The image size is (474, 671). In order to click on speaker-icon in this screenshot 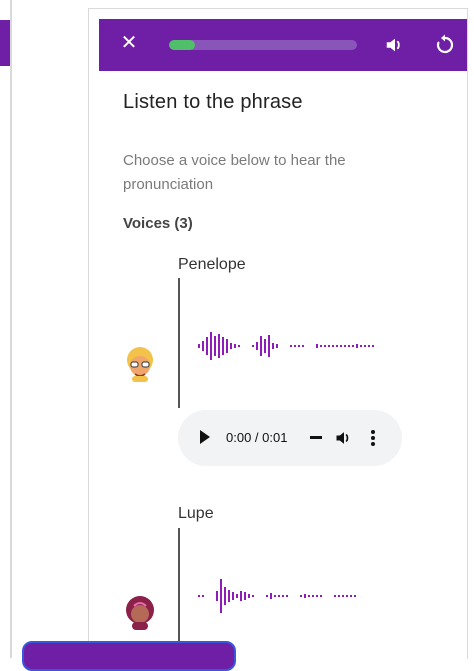, I will do `click(395, 45)`.